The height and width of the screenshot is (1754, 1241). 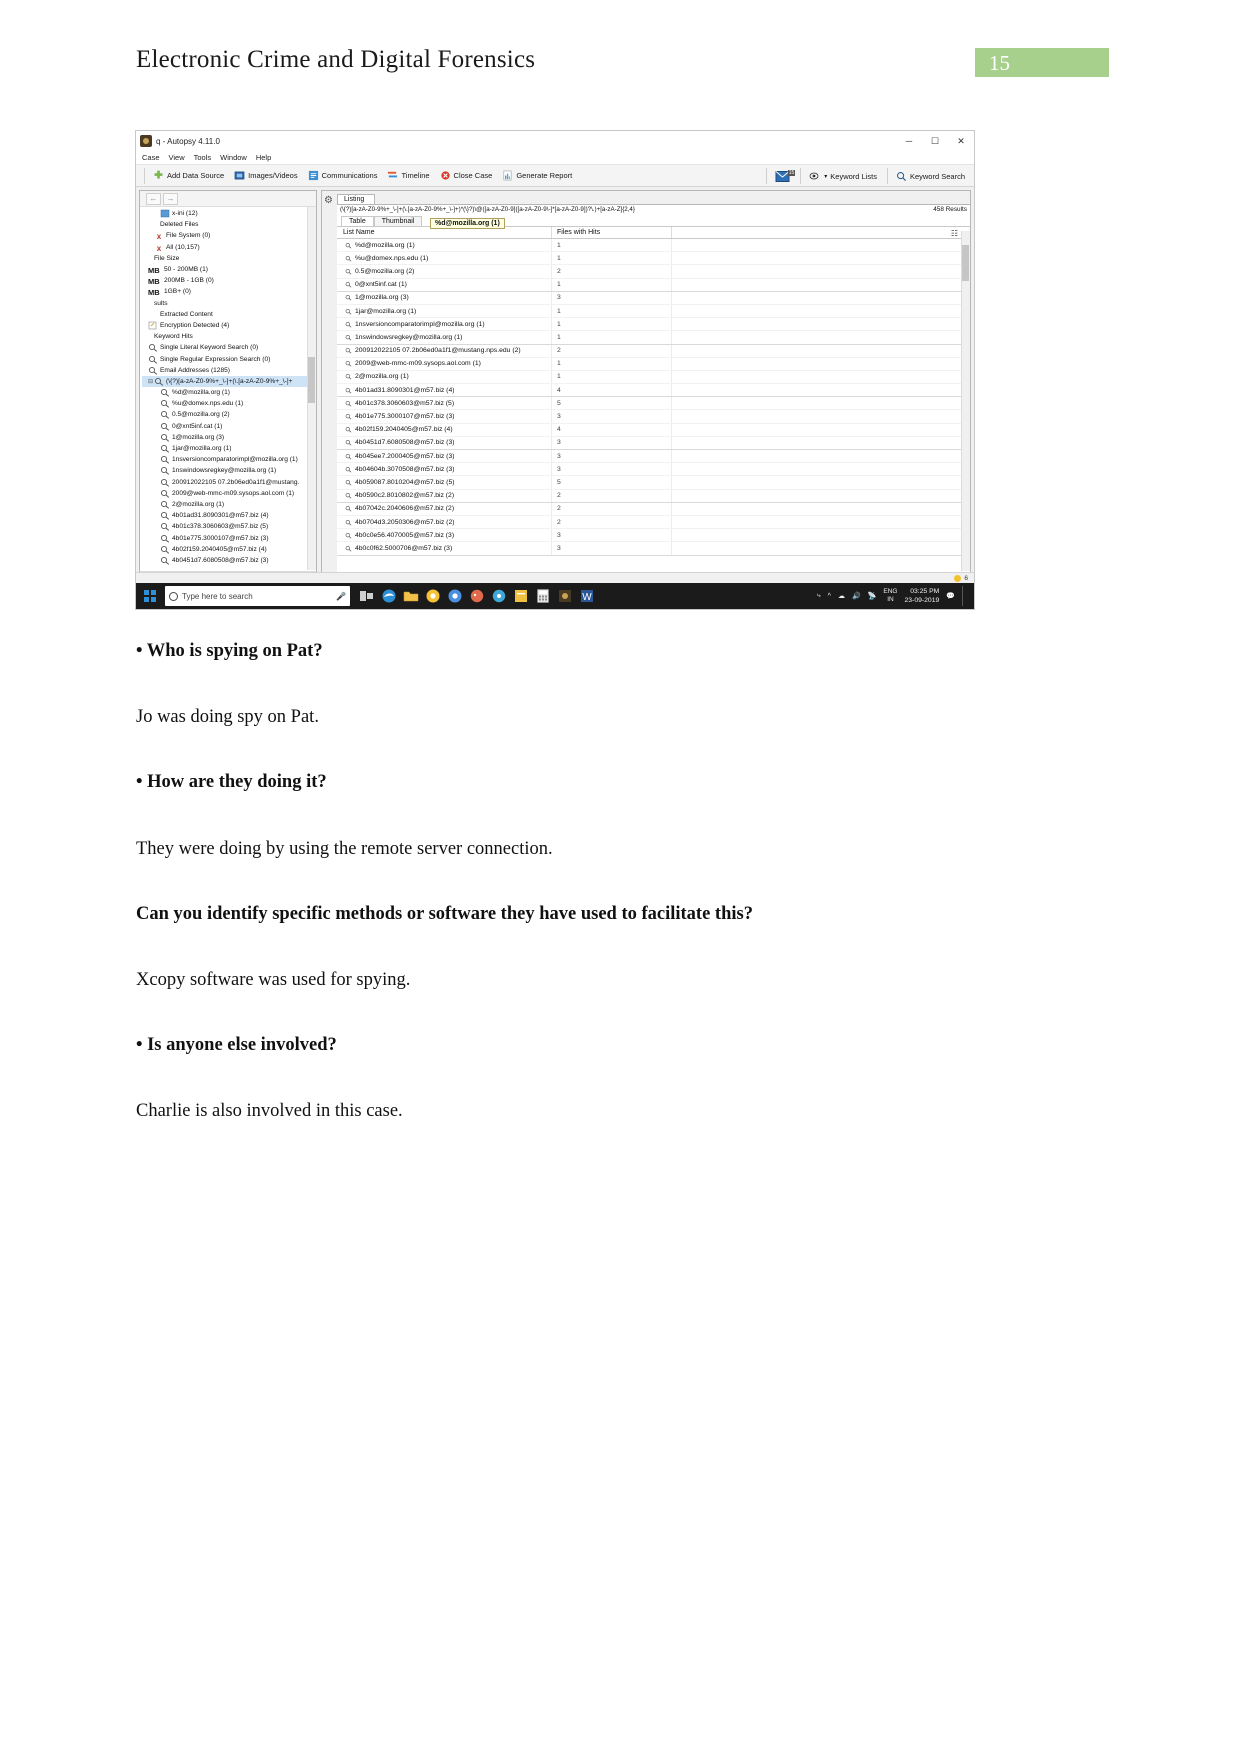 What do you see at coordinates (229, 347) in the screenshot?
I see `tree-item: Single Literal Keyword Search (0)` at bounding box center [229, 347].